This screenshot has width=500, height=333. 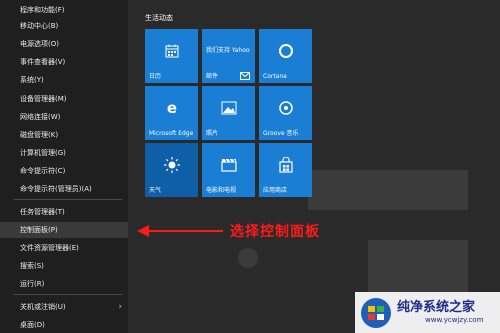 What do you see at coordinates (64, 325) in the screenshot?
I see `menu-item-desktop: 桌面(D)` at bounding box center [64, 325].